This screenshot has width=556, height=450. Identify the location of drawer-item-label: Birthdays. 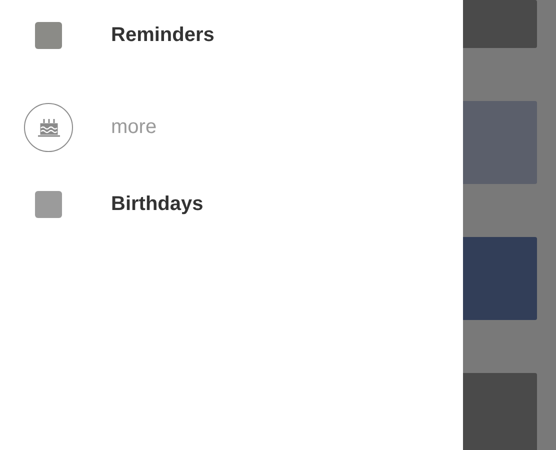
(157, 204).